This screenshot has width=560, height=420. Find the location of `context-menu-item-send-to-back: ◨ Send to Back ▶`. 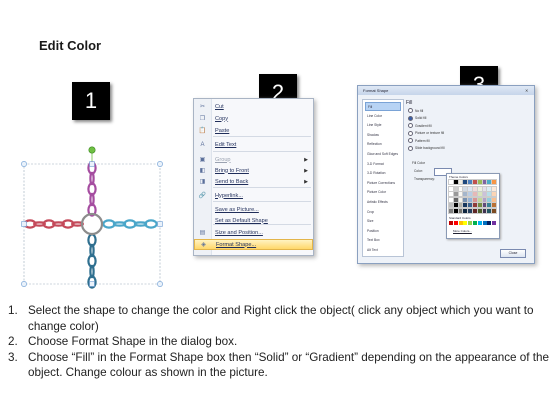

context-menu-item-send-to-back: ◨ Send to Back ▶ is located at coordinates (253, 181).